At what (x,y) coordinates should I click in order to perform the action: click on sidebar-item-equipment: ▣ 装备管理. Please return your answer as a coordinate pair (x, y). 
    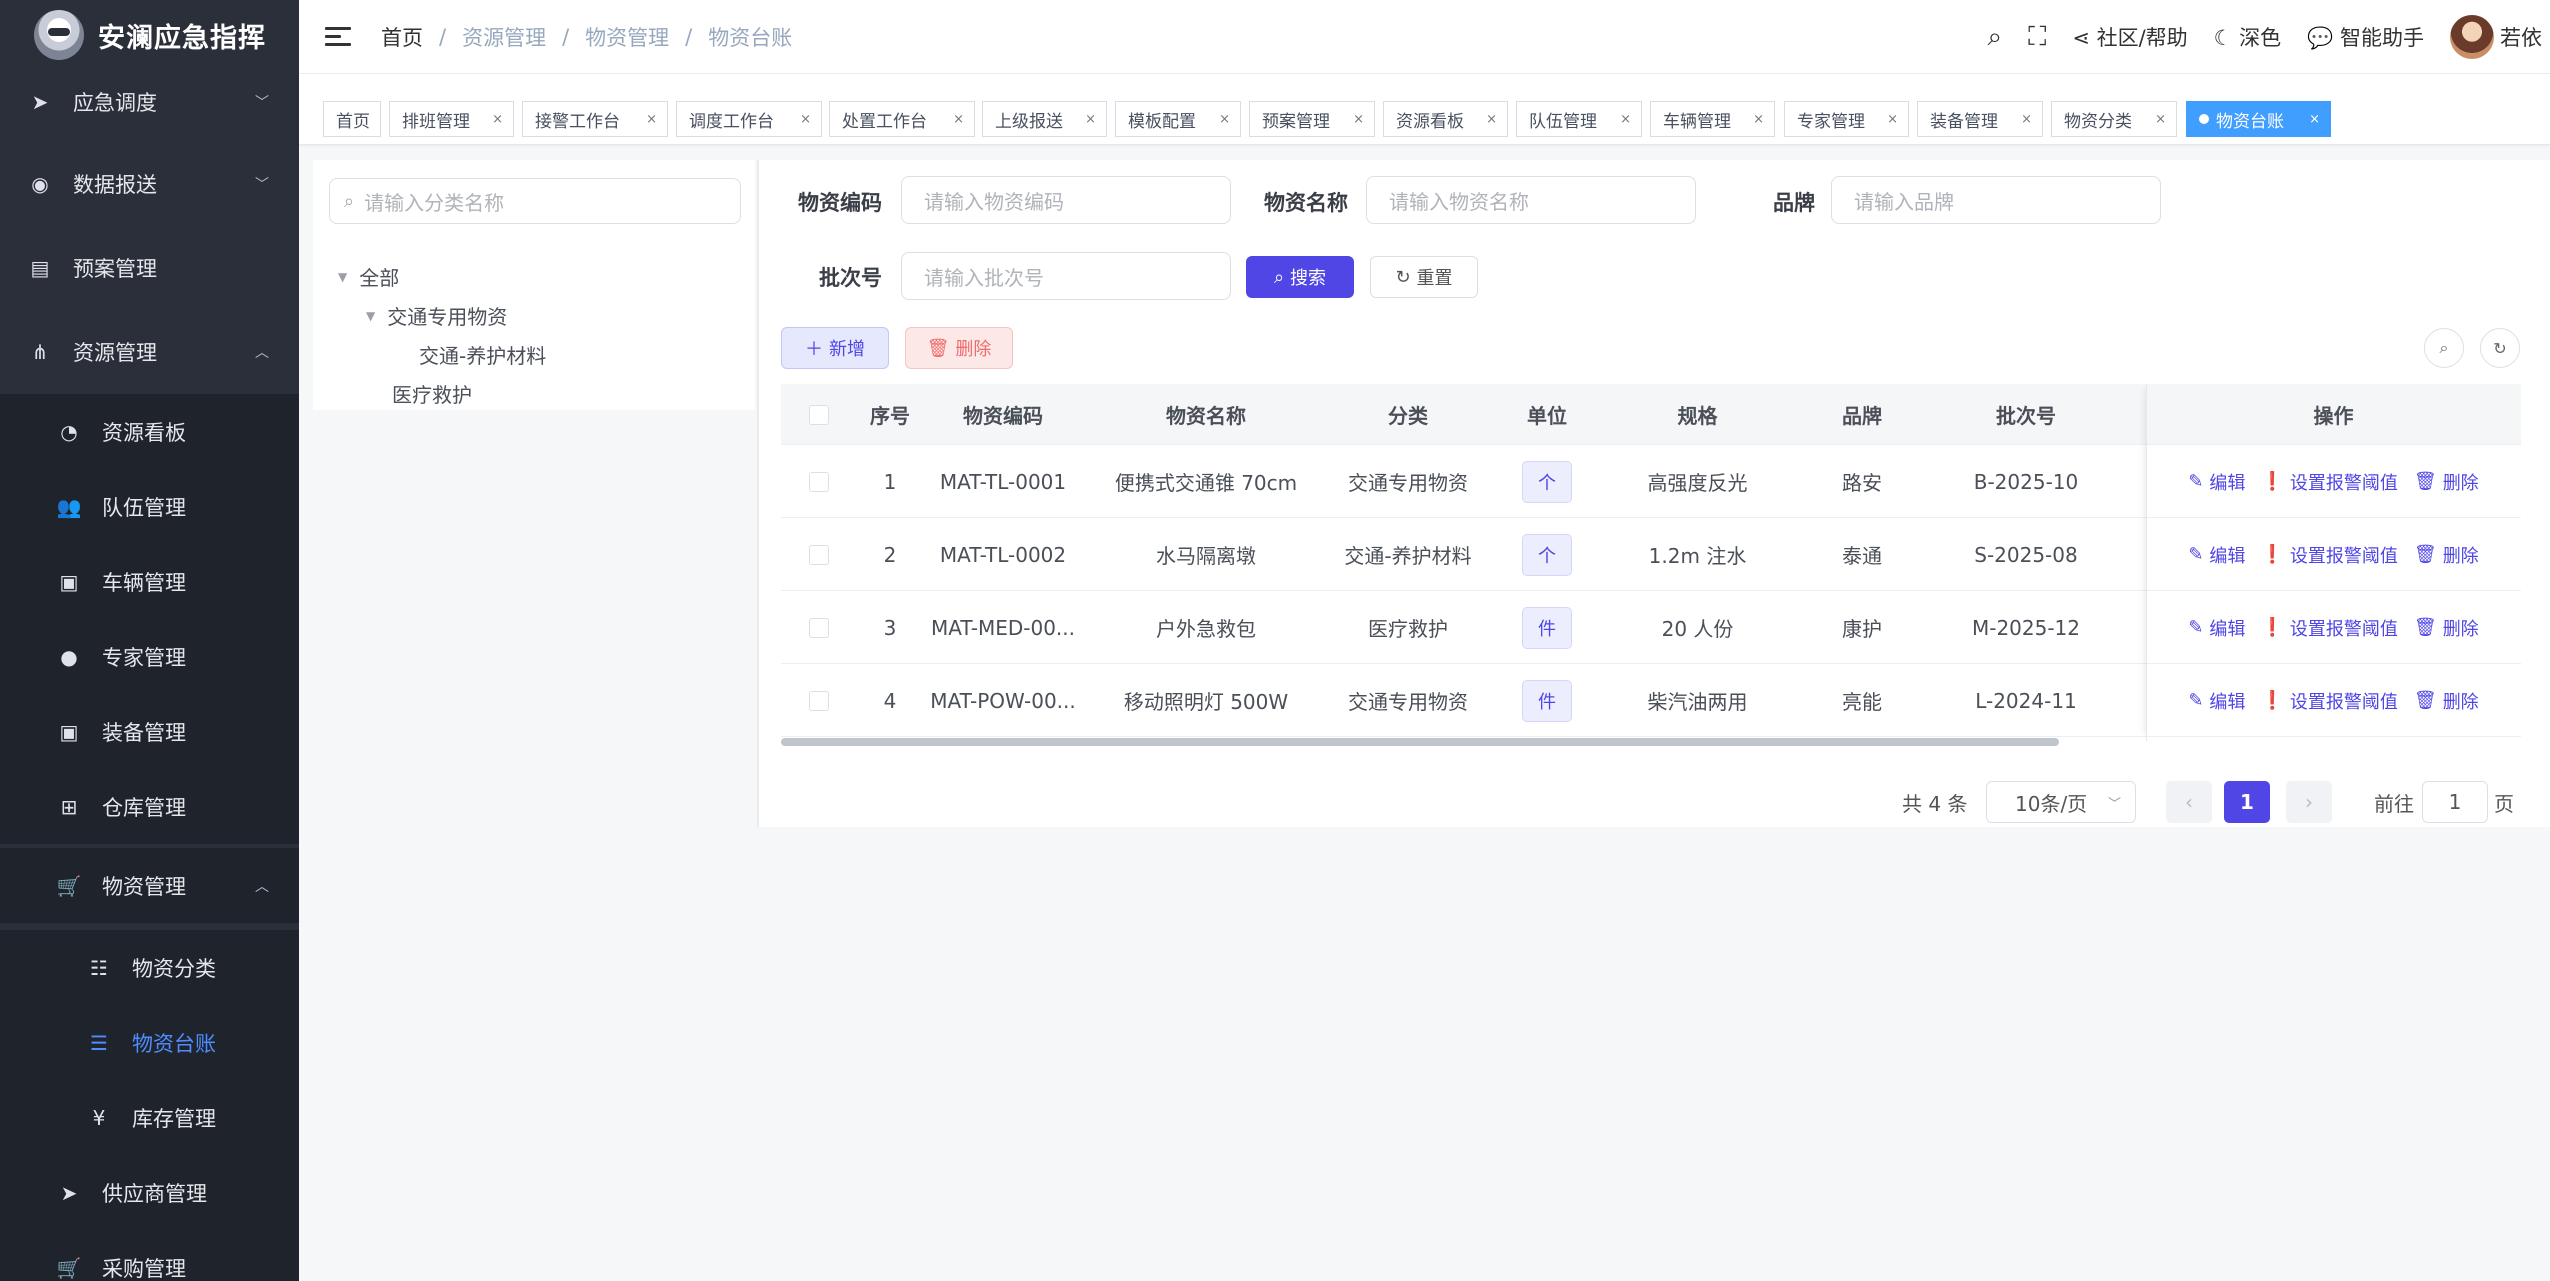
    Looking at the image, I should click on (149, 731).